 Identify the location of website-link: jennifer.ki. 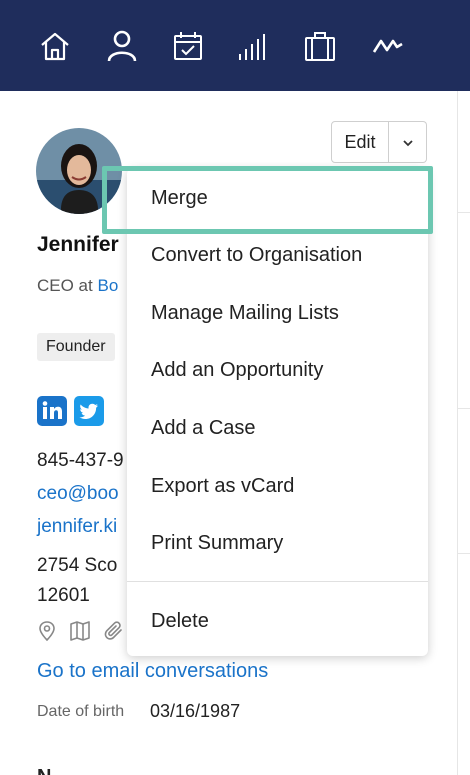
(77, 527).